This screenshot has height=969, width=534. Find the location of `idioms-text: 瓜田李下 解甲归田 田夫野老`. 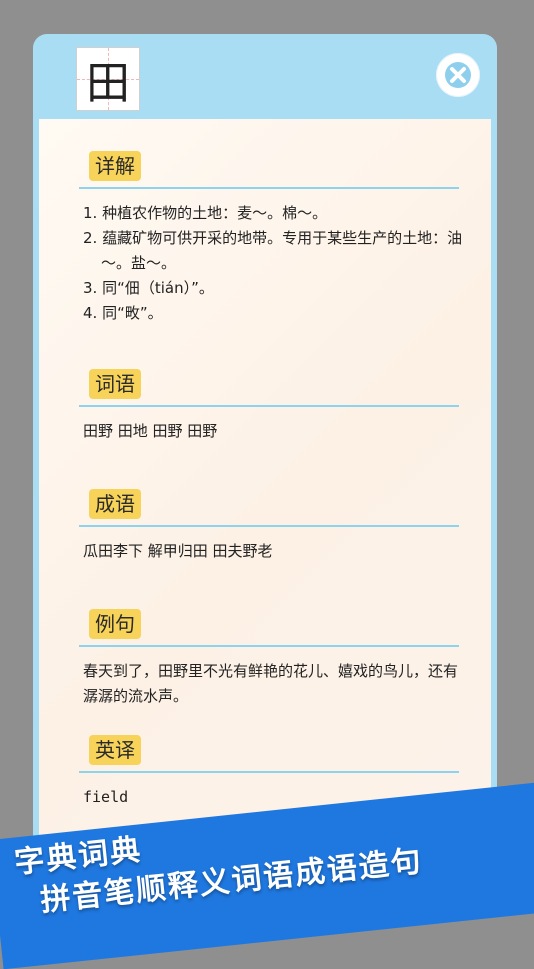

idioms-text: 瓜田李下 解甲归田 田夫野老 is located at coordinates (178, 551).